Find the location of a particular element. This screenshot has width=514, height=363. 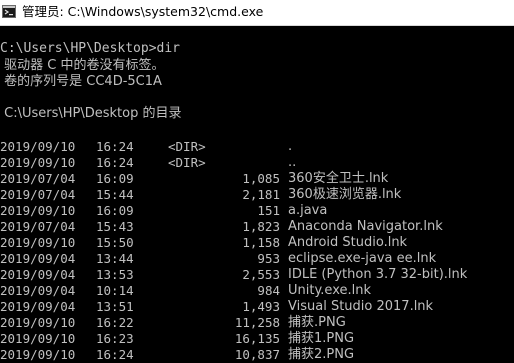

entry-size: 1,493 is located at coordinates (261, 306).